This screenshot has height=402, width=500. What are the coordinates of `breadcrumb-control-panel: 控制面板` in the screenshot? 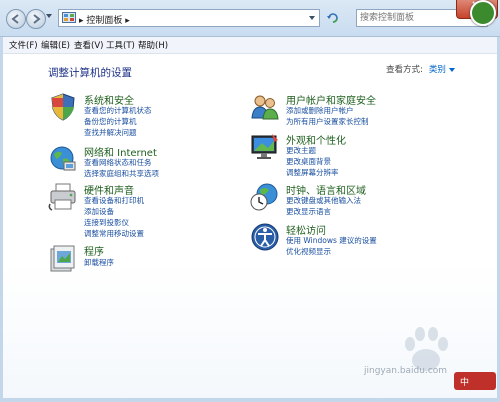 It's located at (104, 21).